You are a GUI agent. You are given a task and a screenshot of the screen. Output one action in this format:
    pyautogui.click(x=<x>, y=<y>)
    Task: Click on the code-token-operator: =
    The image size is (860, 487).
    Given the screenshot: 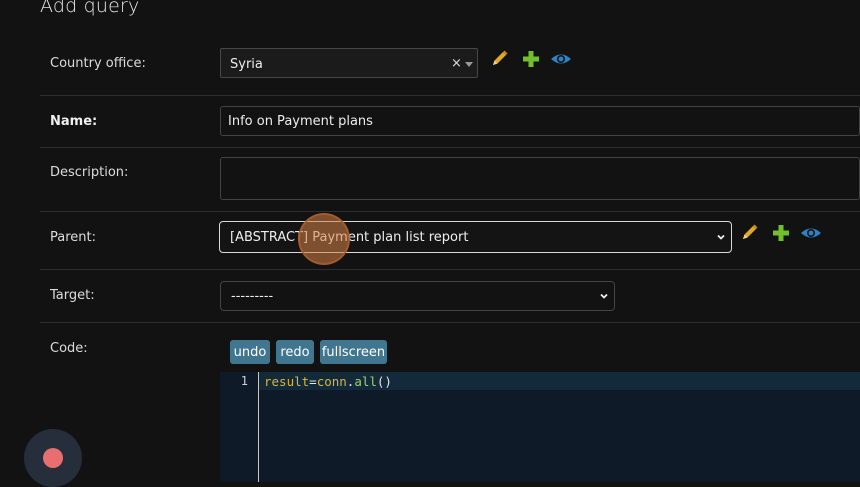 What is the action you would take?
    pyautogui.click(x=313, y=381)
    